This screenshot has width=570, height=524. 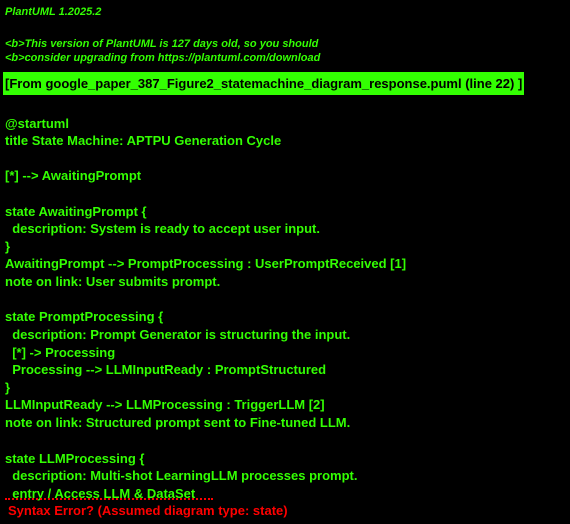 What do you see at coordinates (113, 281) in the screenshot?
I see `source-line: note on link: User submits prompt.` at bounding box center [113, 281].